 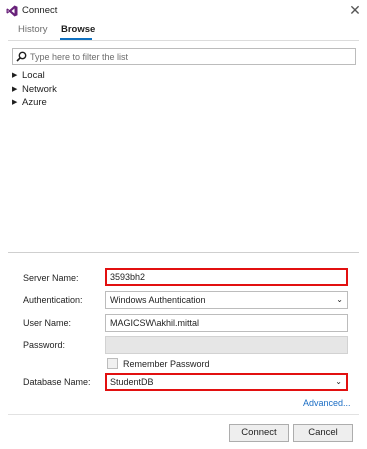 I want to click on server-name-label: Server Name:, so click(x=51, y=278).